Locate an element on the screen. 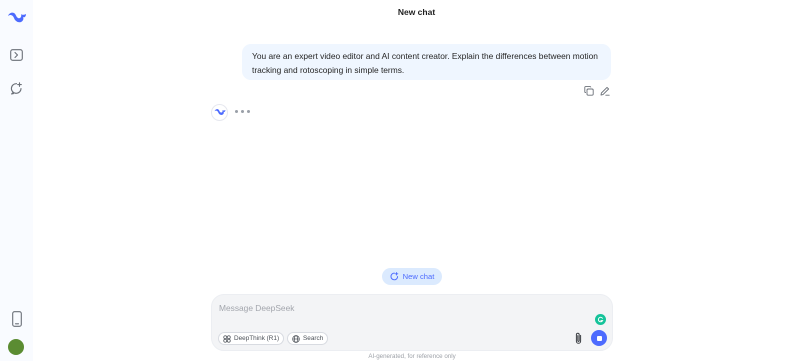 Image resolution: width=800 pixels, height=361 pixels. message-composer: DeepThink (R1) Search is located at coordinates (412, 322).